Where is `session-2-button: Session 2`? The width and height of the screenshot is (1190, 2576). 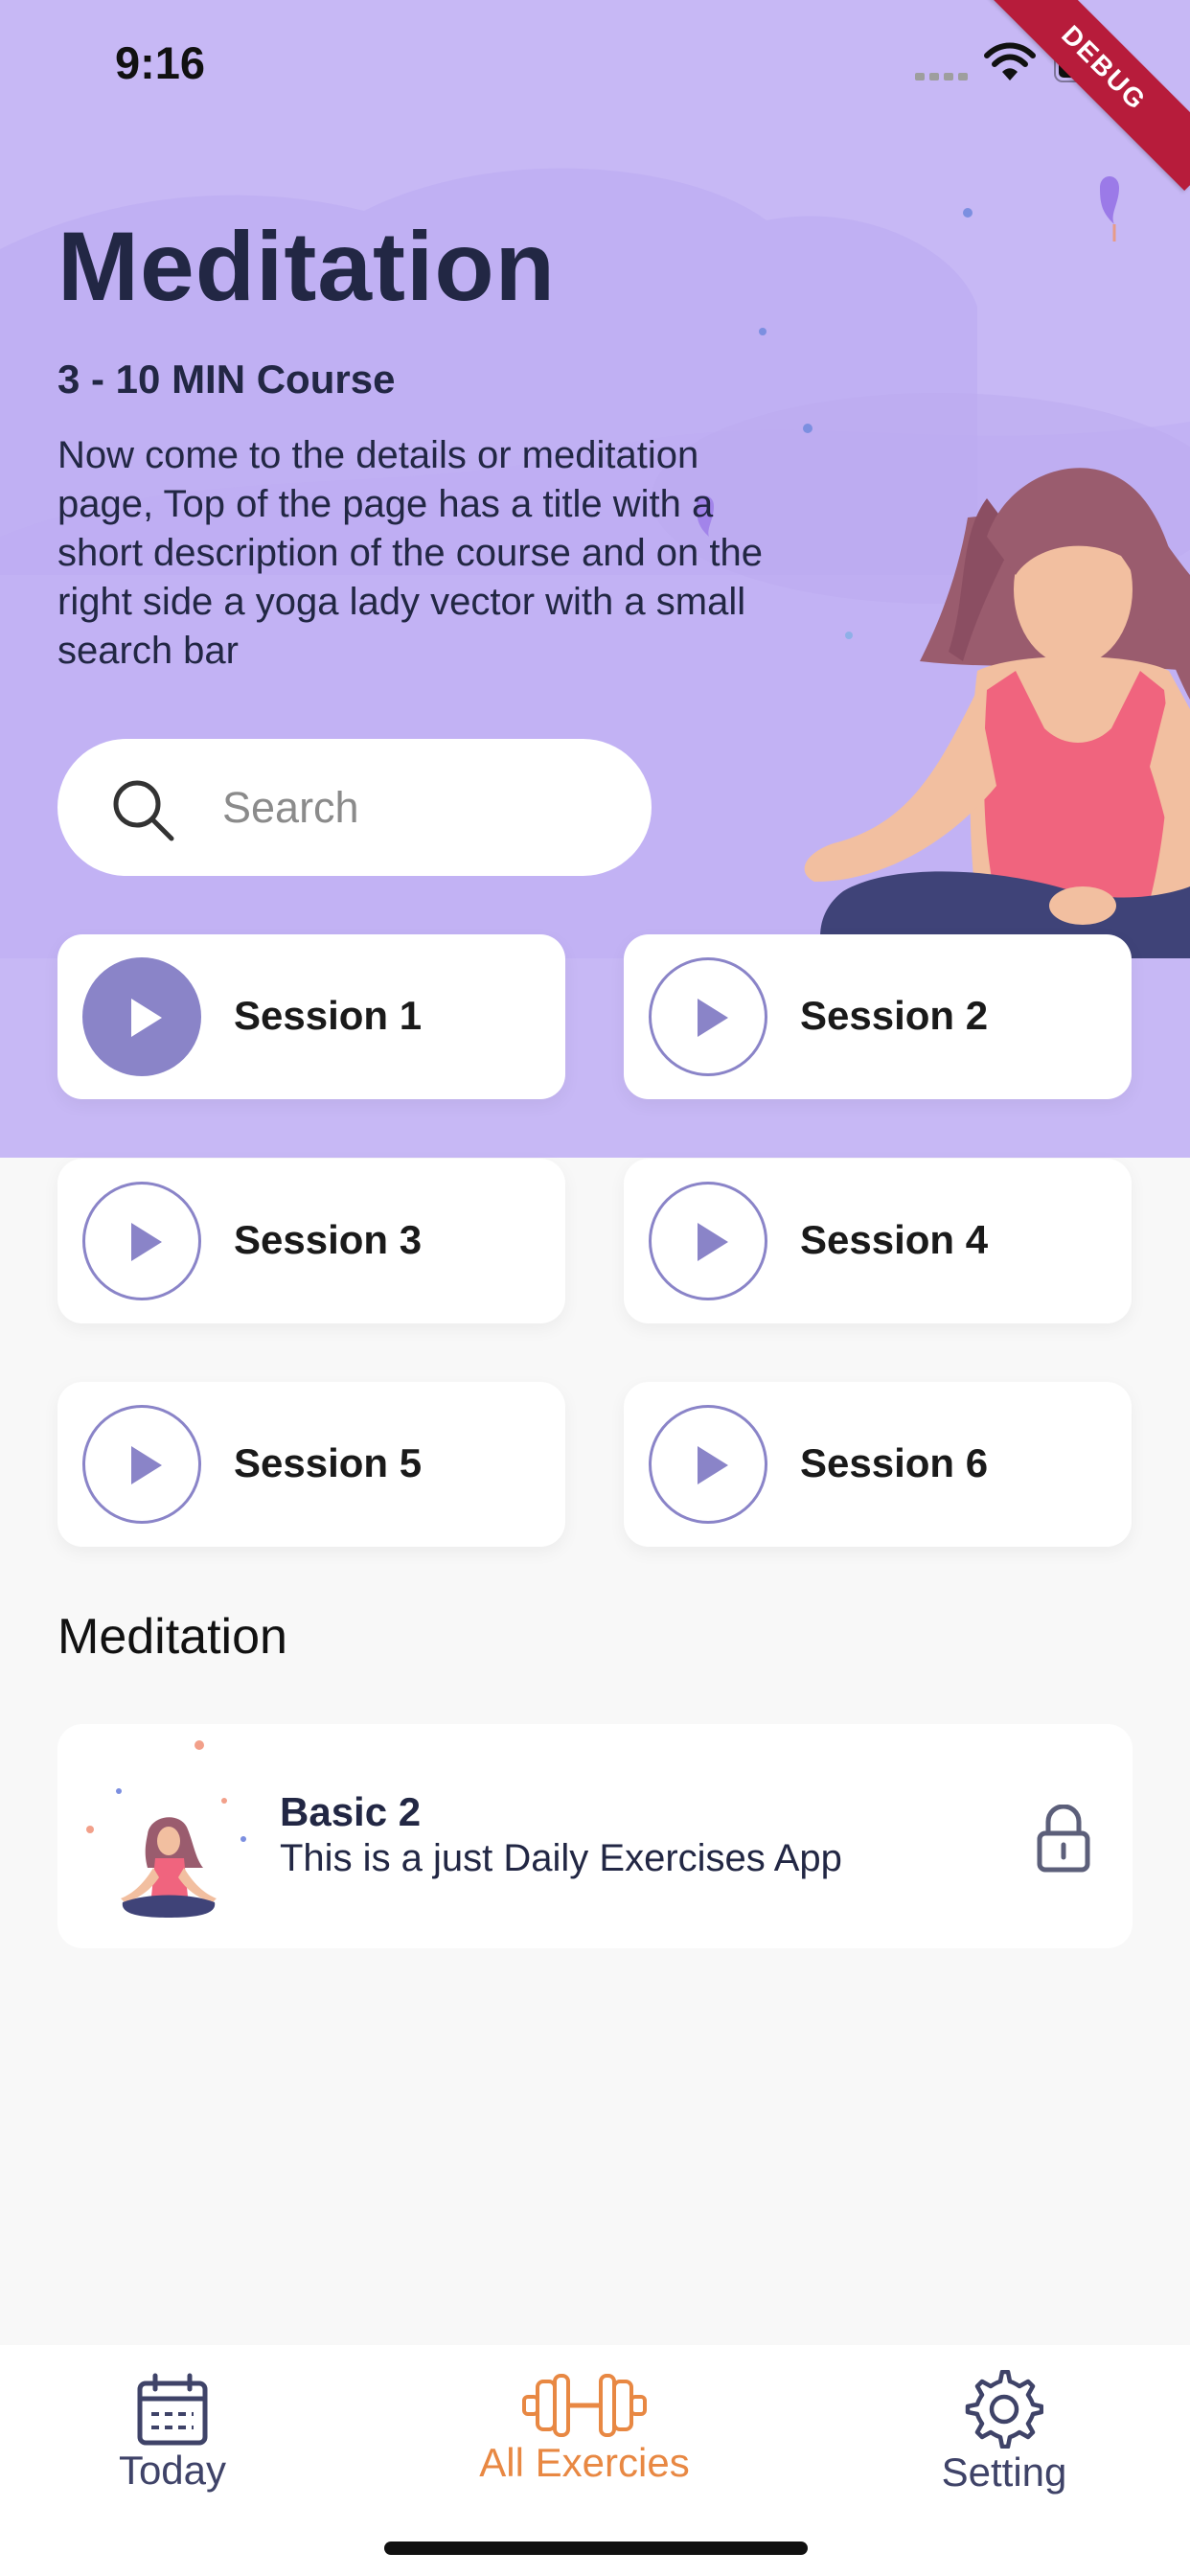
session-2-button: Session 2 is located at coordinates (878, 1016).